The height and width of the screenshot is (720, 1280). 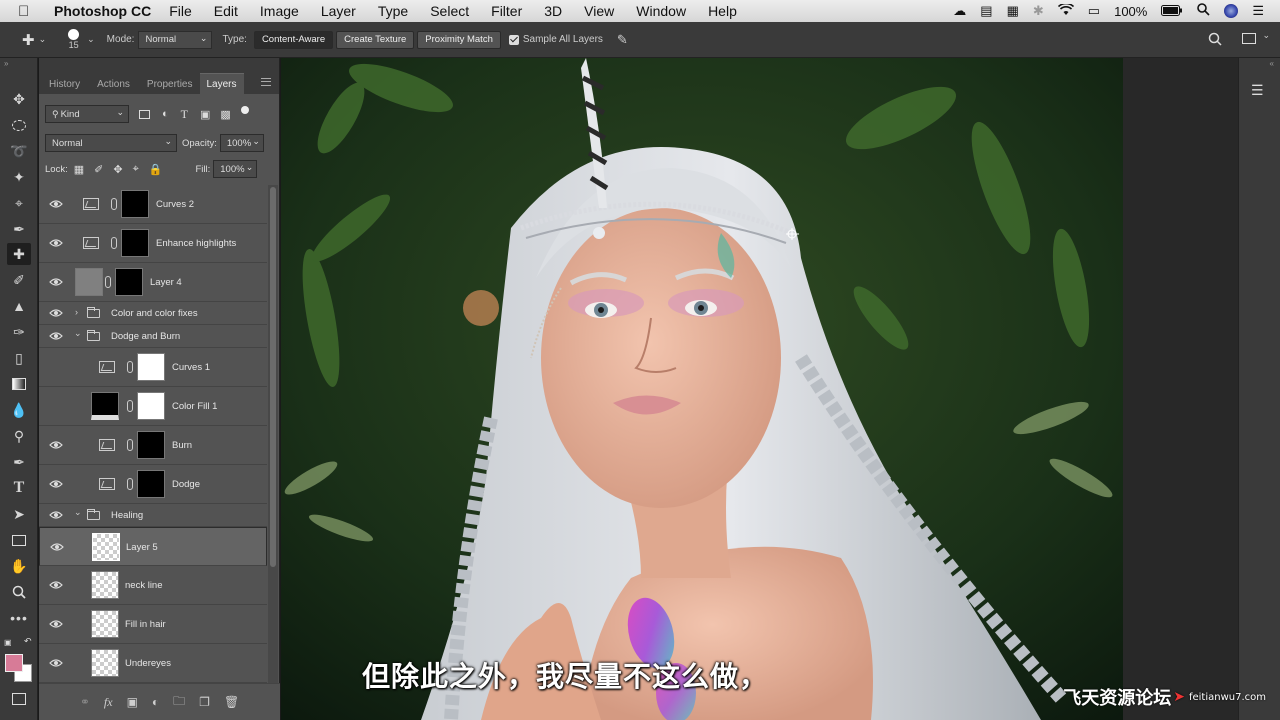 I want to click on menu-file: File, so click(x=180, y=11).